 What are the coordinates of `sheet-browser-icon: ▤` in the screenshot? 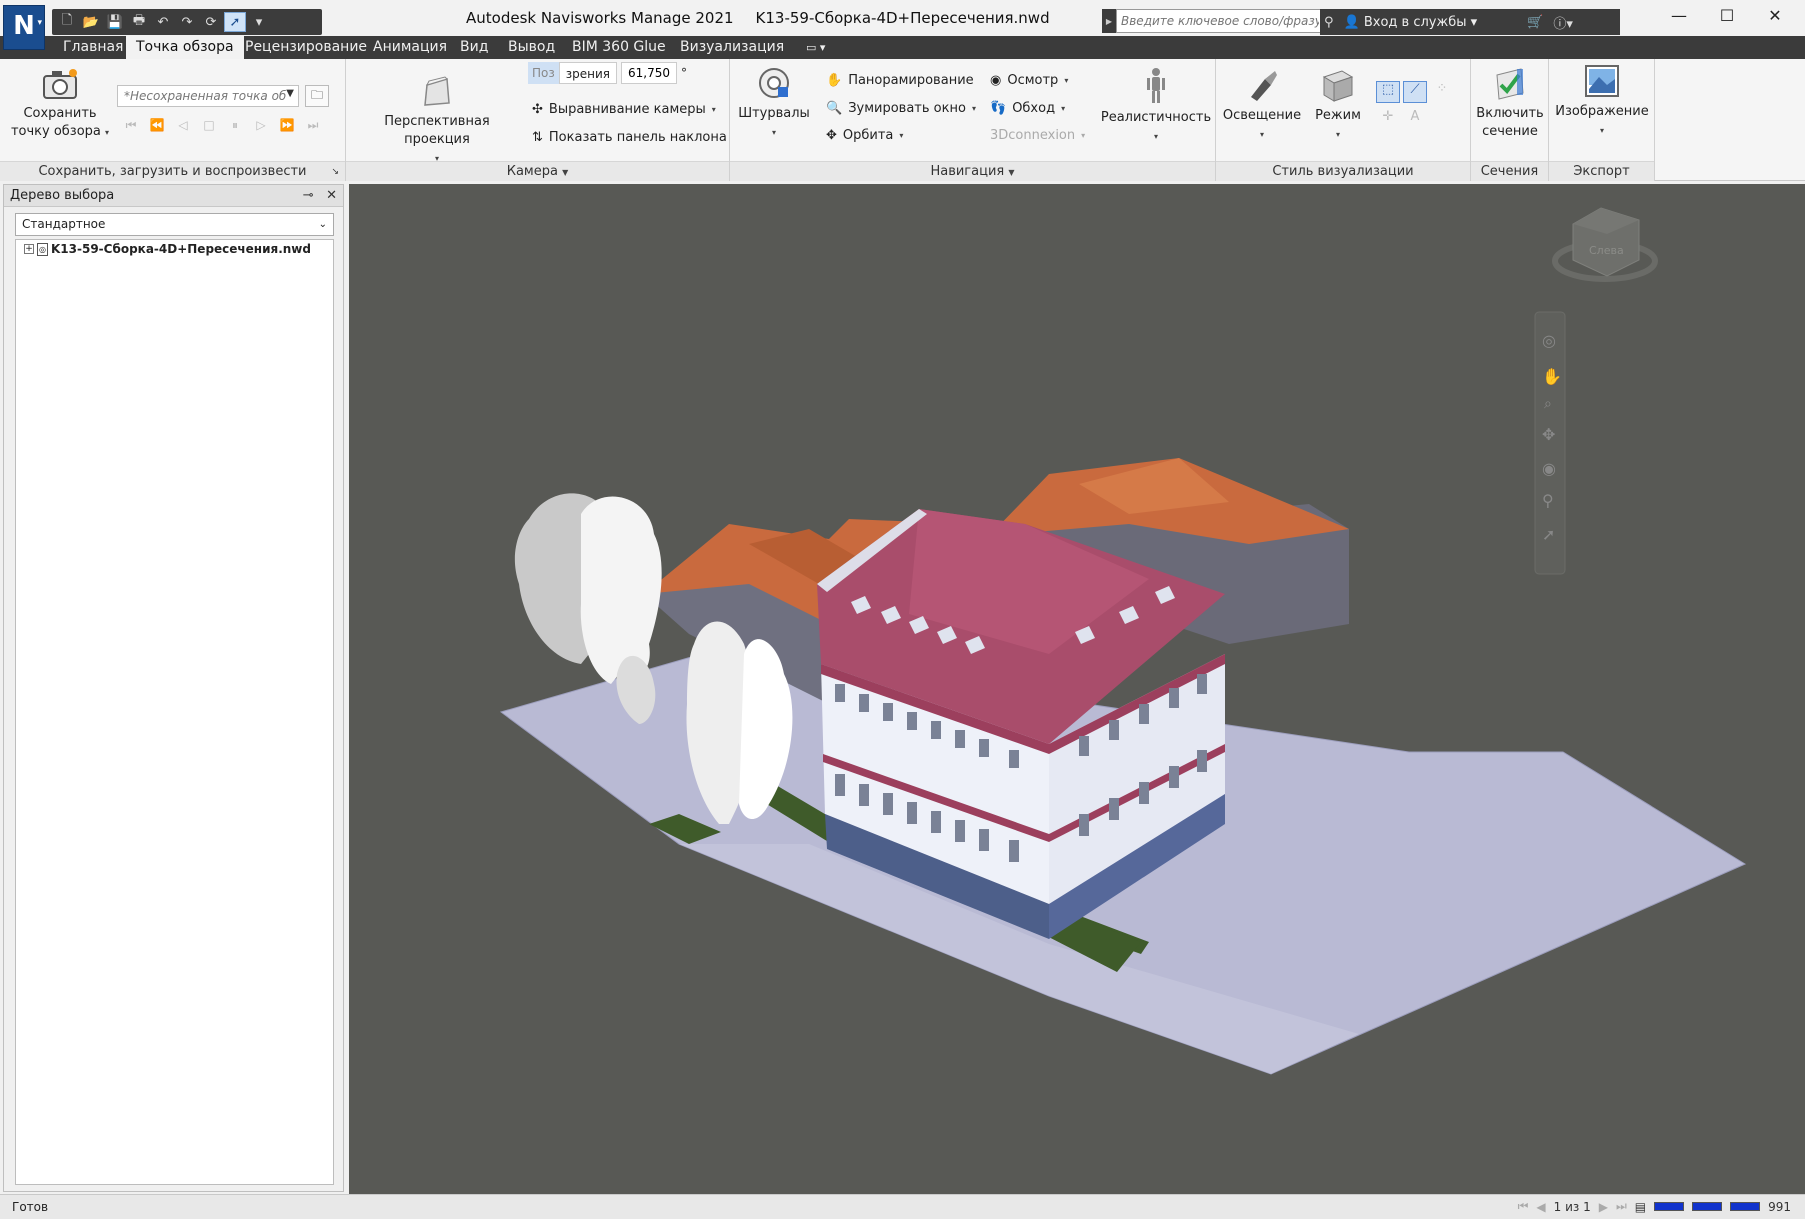 It's located at (1640, 1207).